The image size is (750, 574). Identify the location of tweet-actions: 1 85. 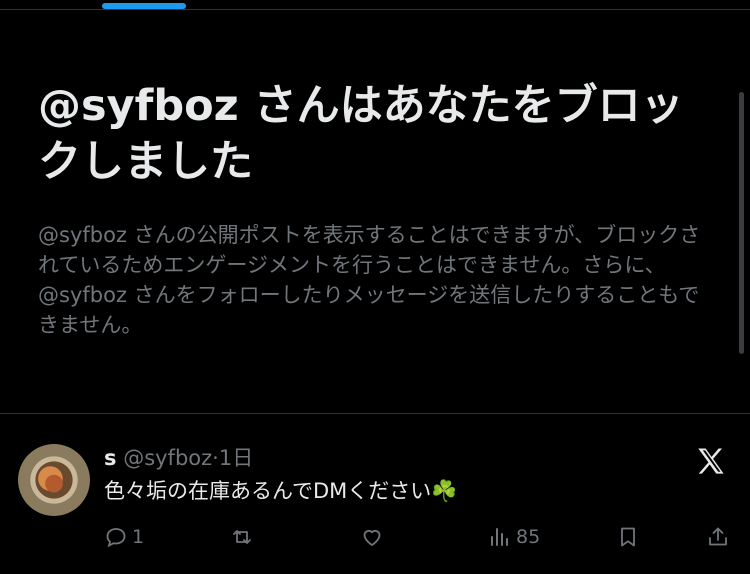
(375, 537).